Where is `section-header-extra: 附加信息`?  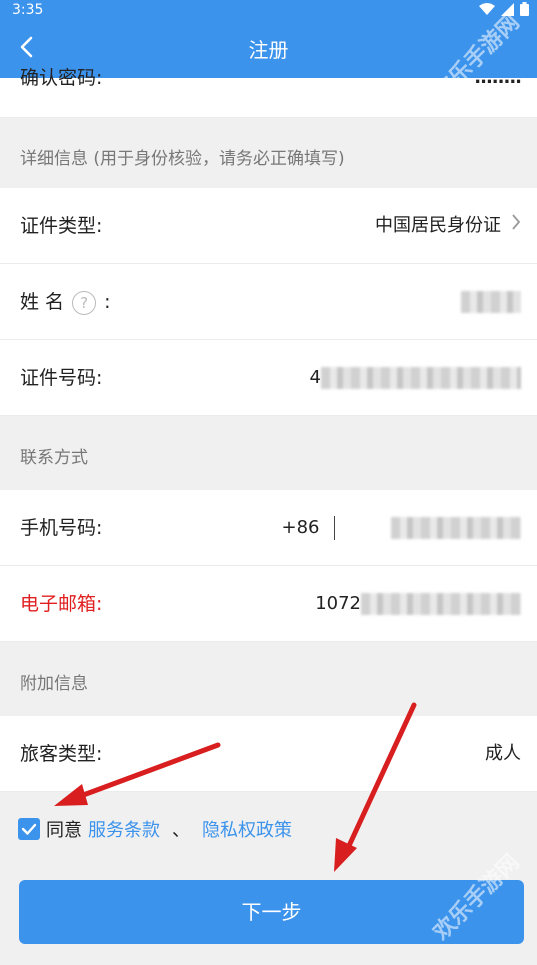
section-header-extra: 附加信息 is located at coordinates (54, 684).